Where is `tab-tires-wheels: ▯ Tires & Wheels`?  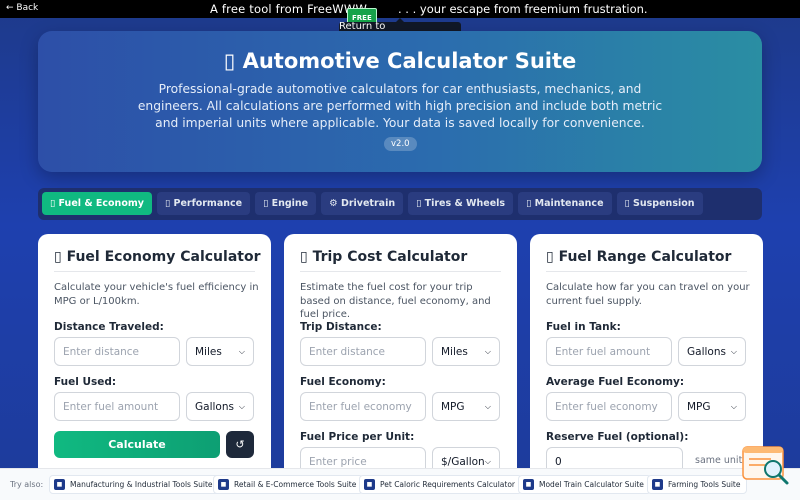
tab-tires-wheels: ▯ Tires & Wheels is located at coordinates (461, 203).